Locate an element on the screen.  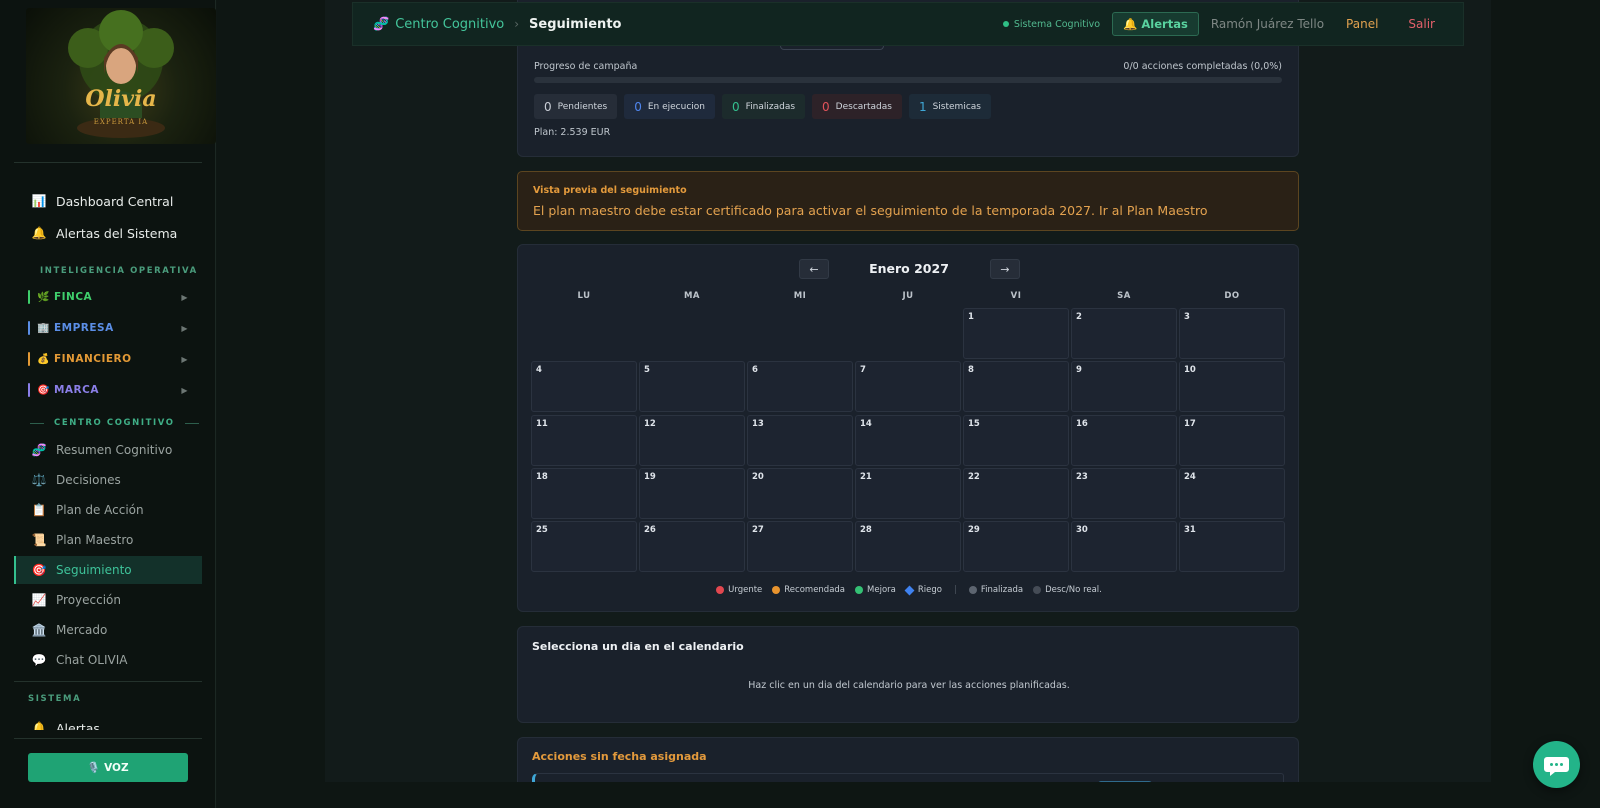
chip-label: Sistemicas is located at coordinates (956, 106).